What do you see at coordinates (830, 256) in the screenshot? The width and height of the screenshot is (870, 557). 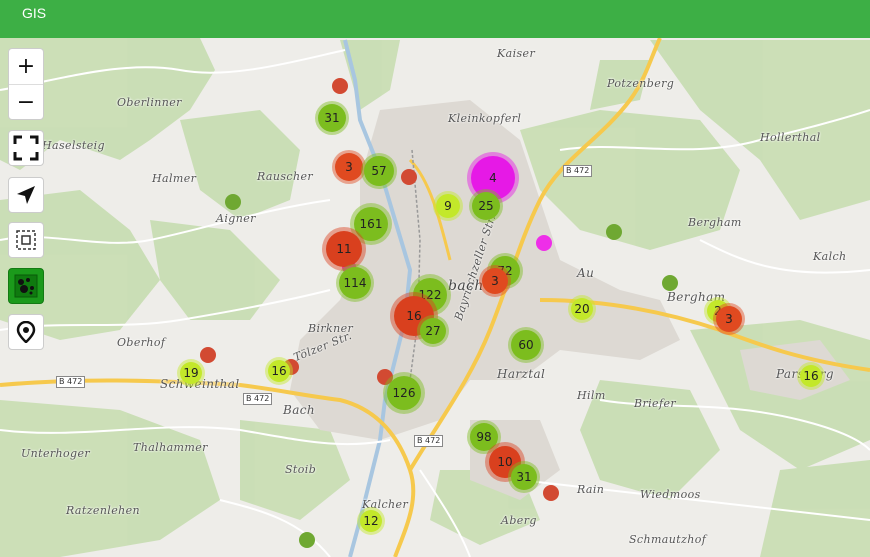 I see `place-label: Kalch` at bounding box center [830, 256].